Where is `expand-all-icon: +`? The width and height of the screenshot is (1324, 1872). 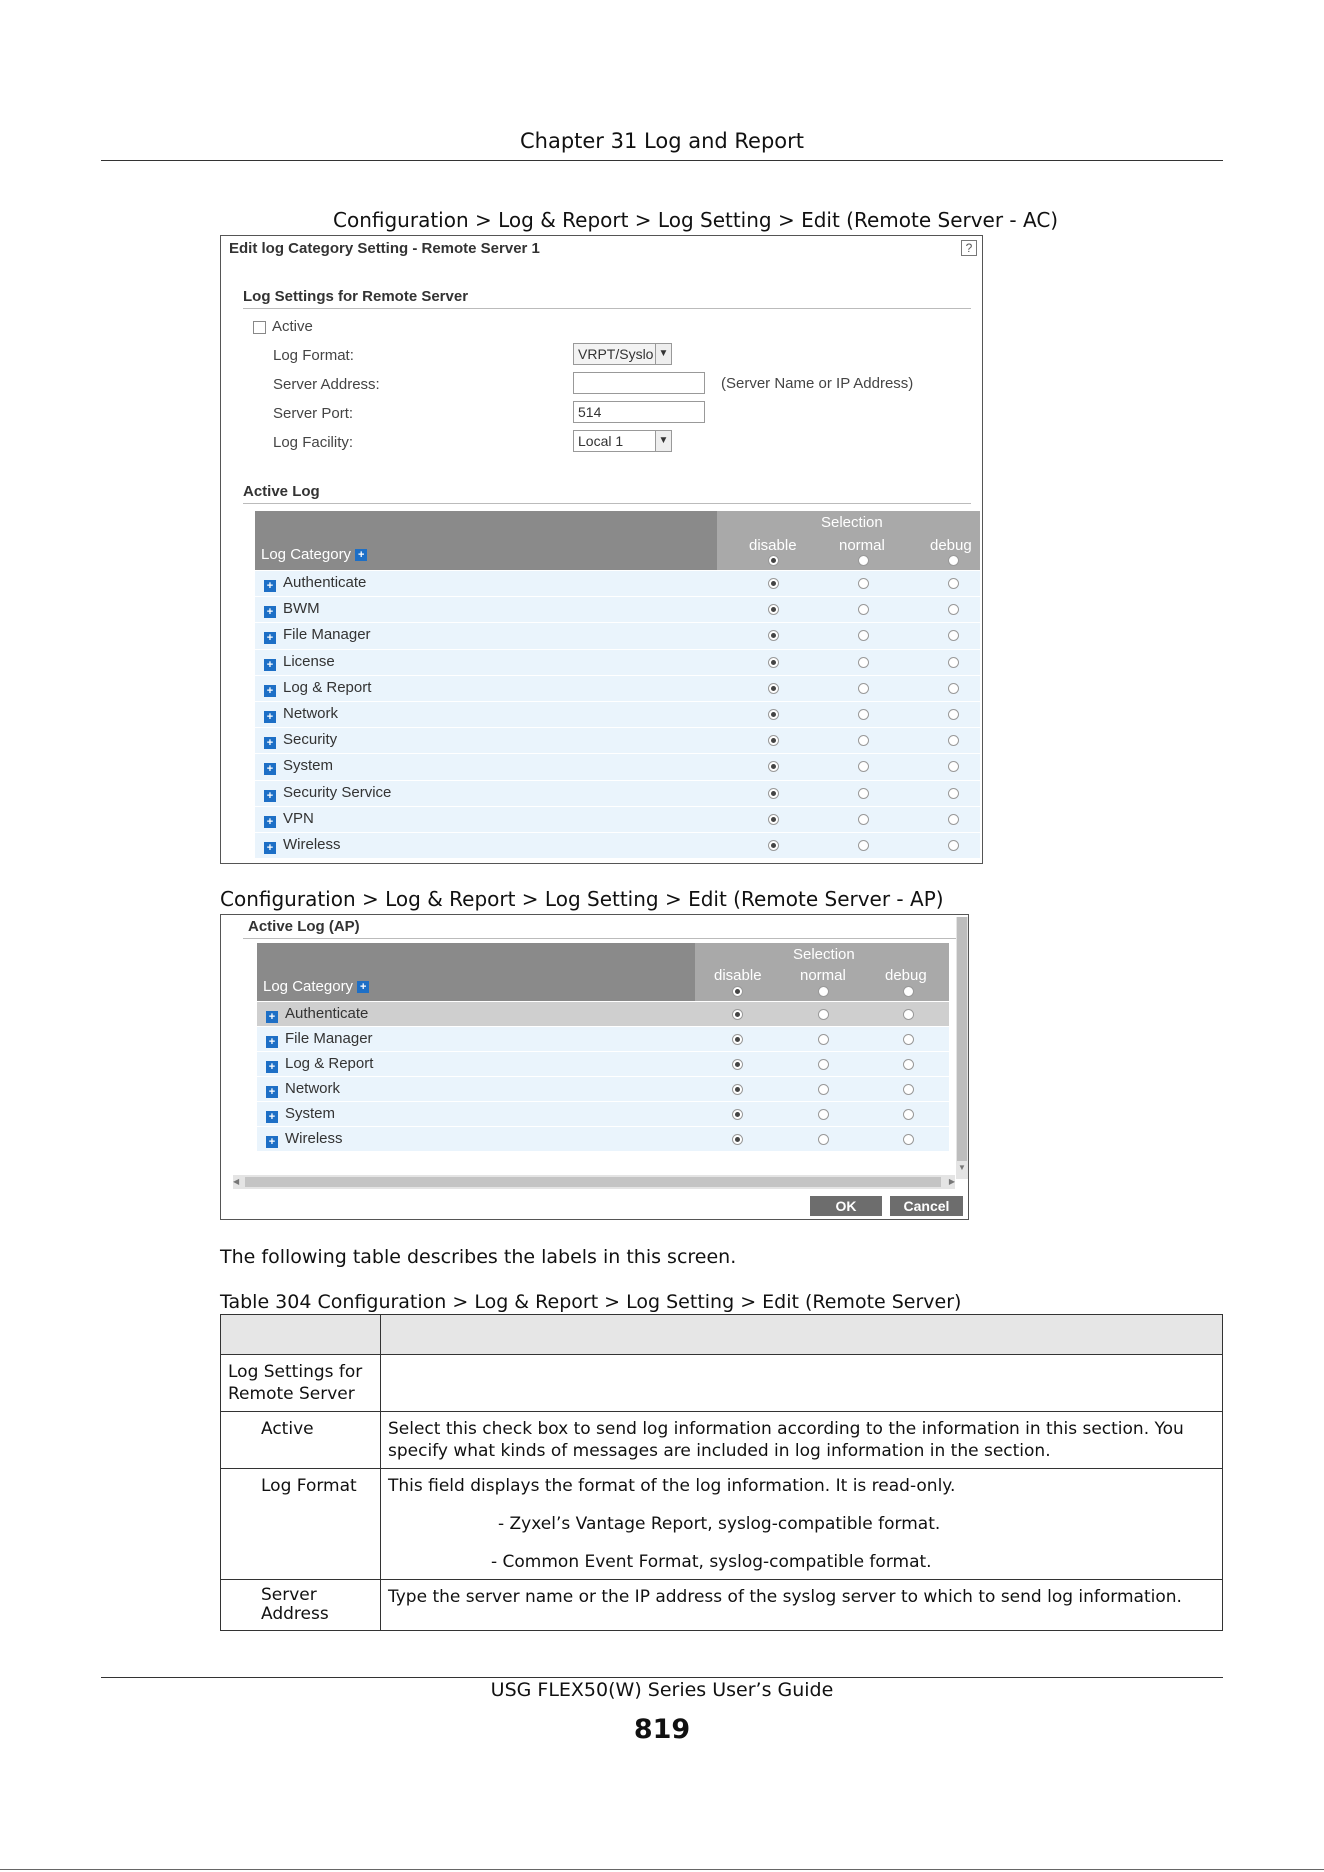 expand-all-icon: + is located at coordinates (361, 555).